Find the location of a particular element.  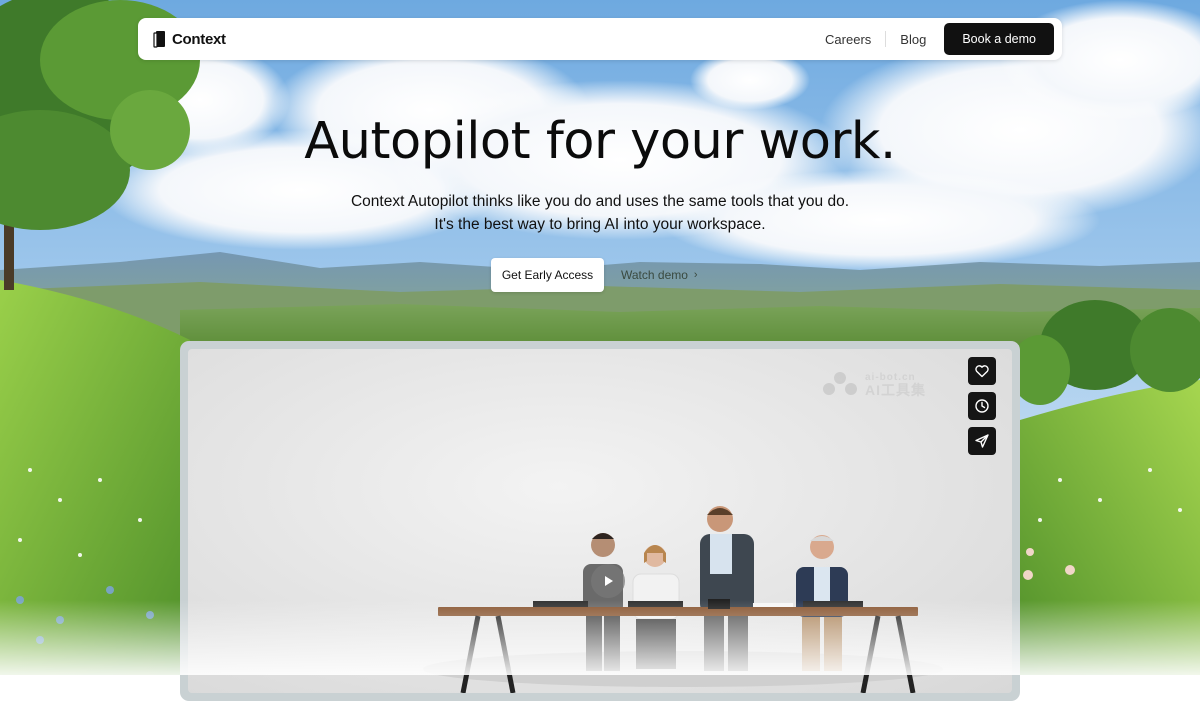

watermark-logo-icon is located at coordinates (840, 383).